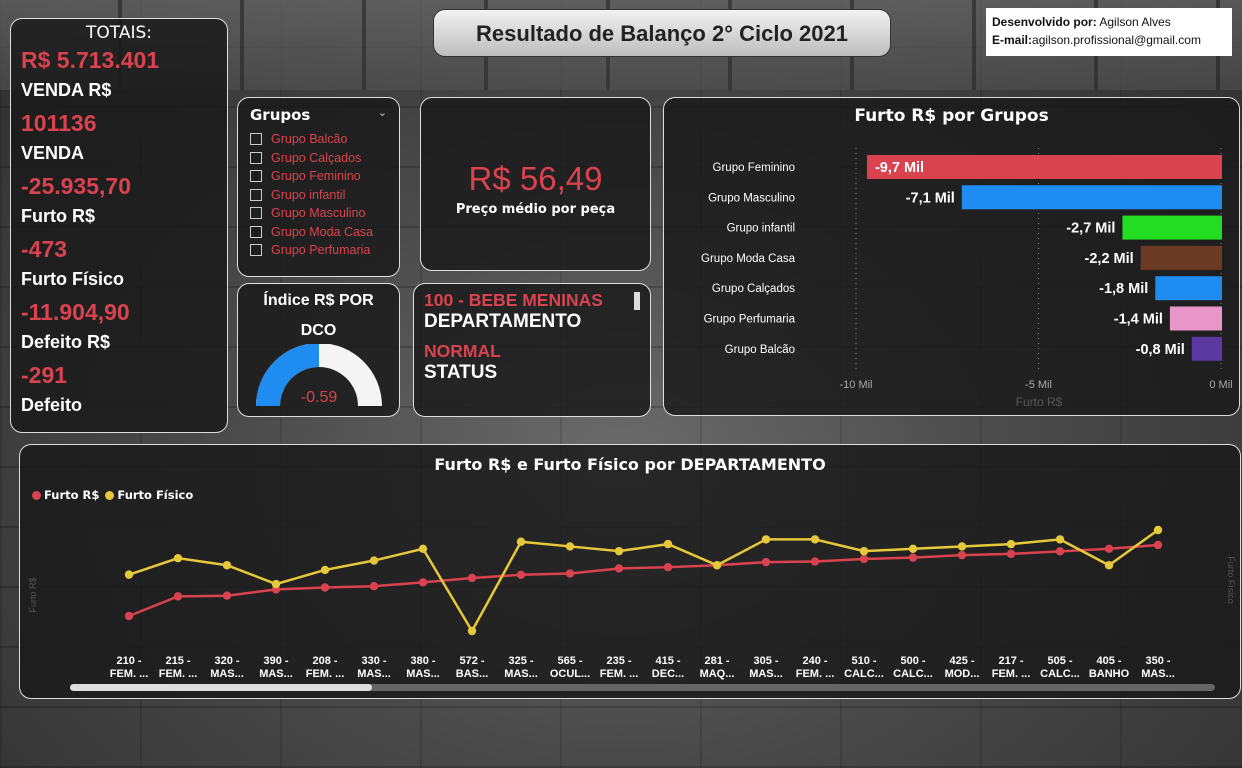  I want to click on grupo-checkbox-masculino: Grupo Masculino, so click(318, 213).